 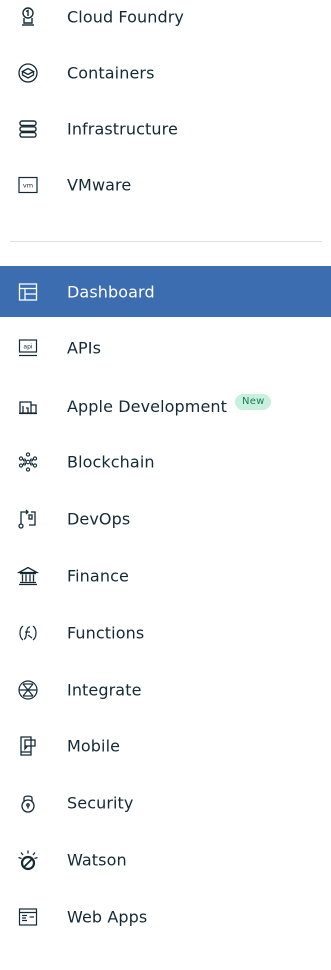 What do you see at coordinates (165, 348) in the screenshot?
I see `nav-item-apis: api APIs` at bounding box center [165, 348].